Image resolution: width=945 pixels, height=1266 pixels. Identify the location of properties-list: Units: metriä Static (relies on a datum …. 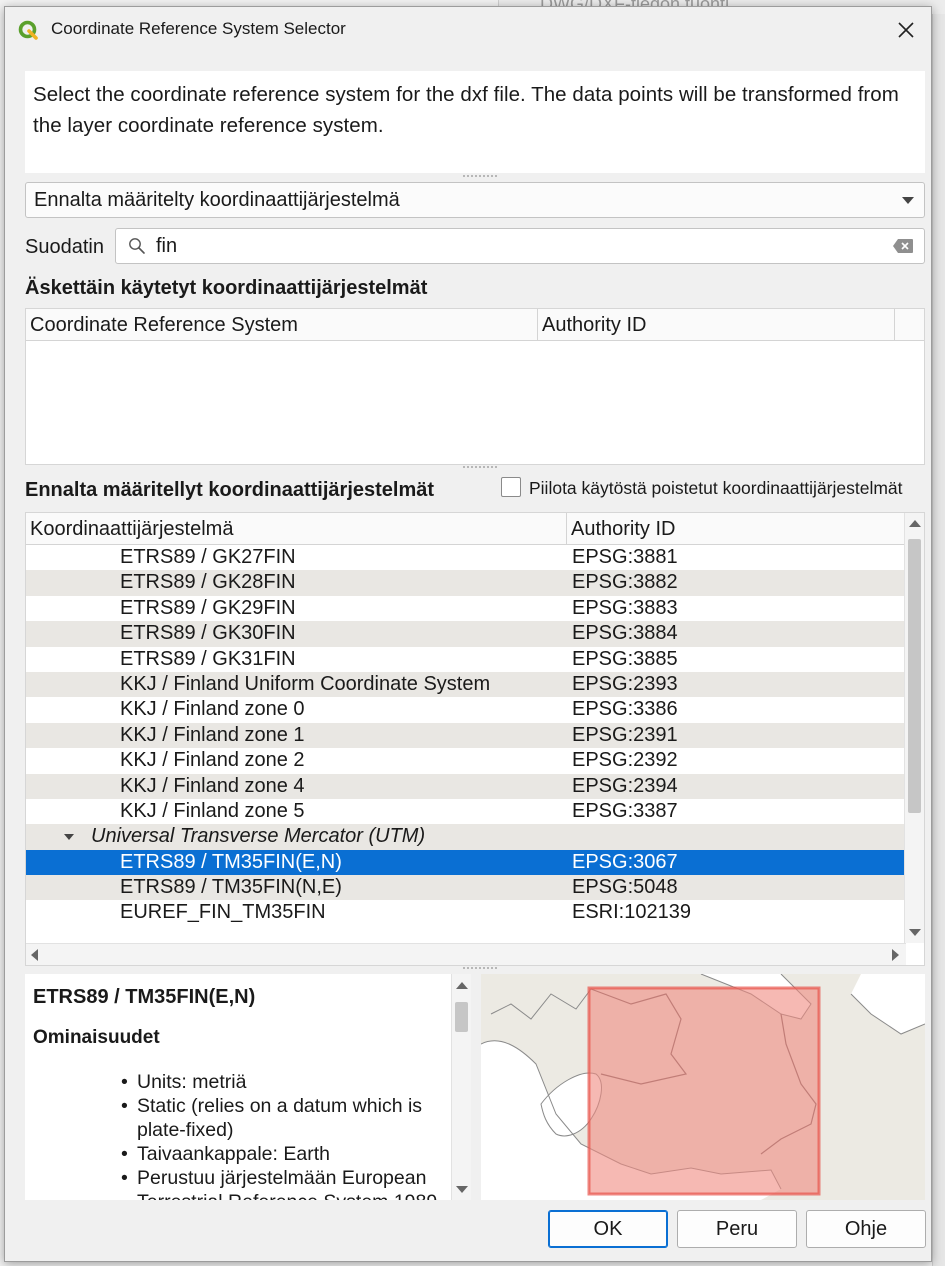
(284, 1135).